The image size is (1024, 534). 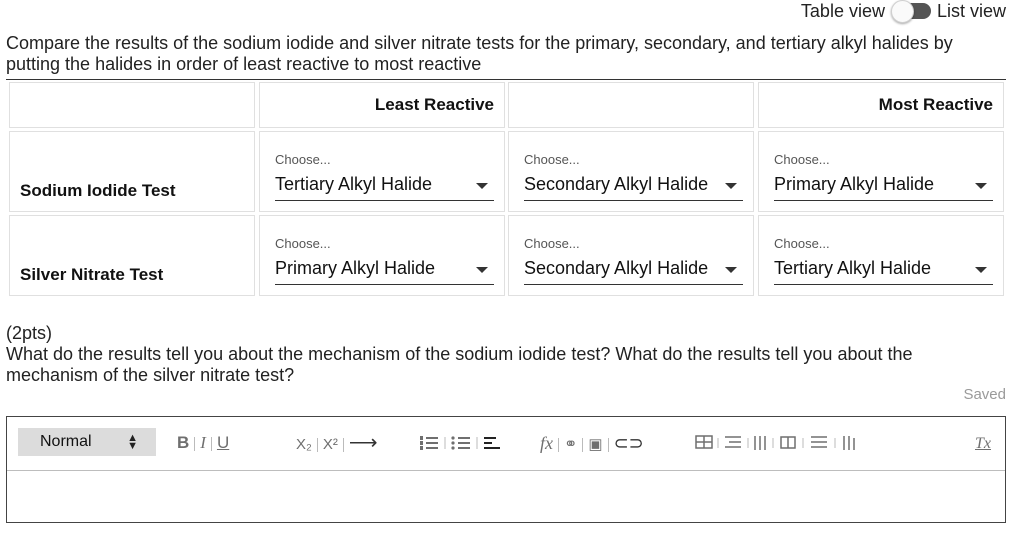 I want to click on clear-format-group: Tx, so click(x=983, y=443).